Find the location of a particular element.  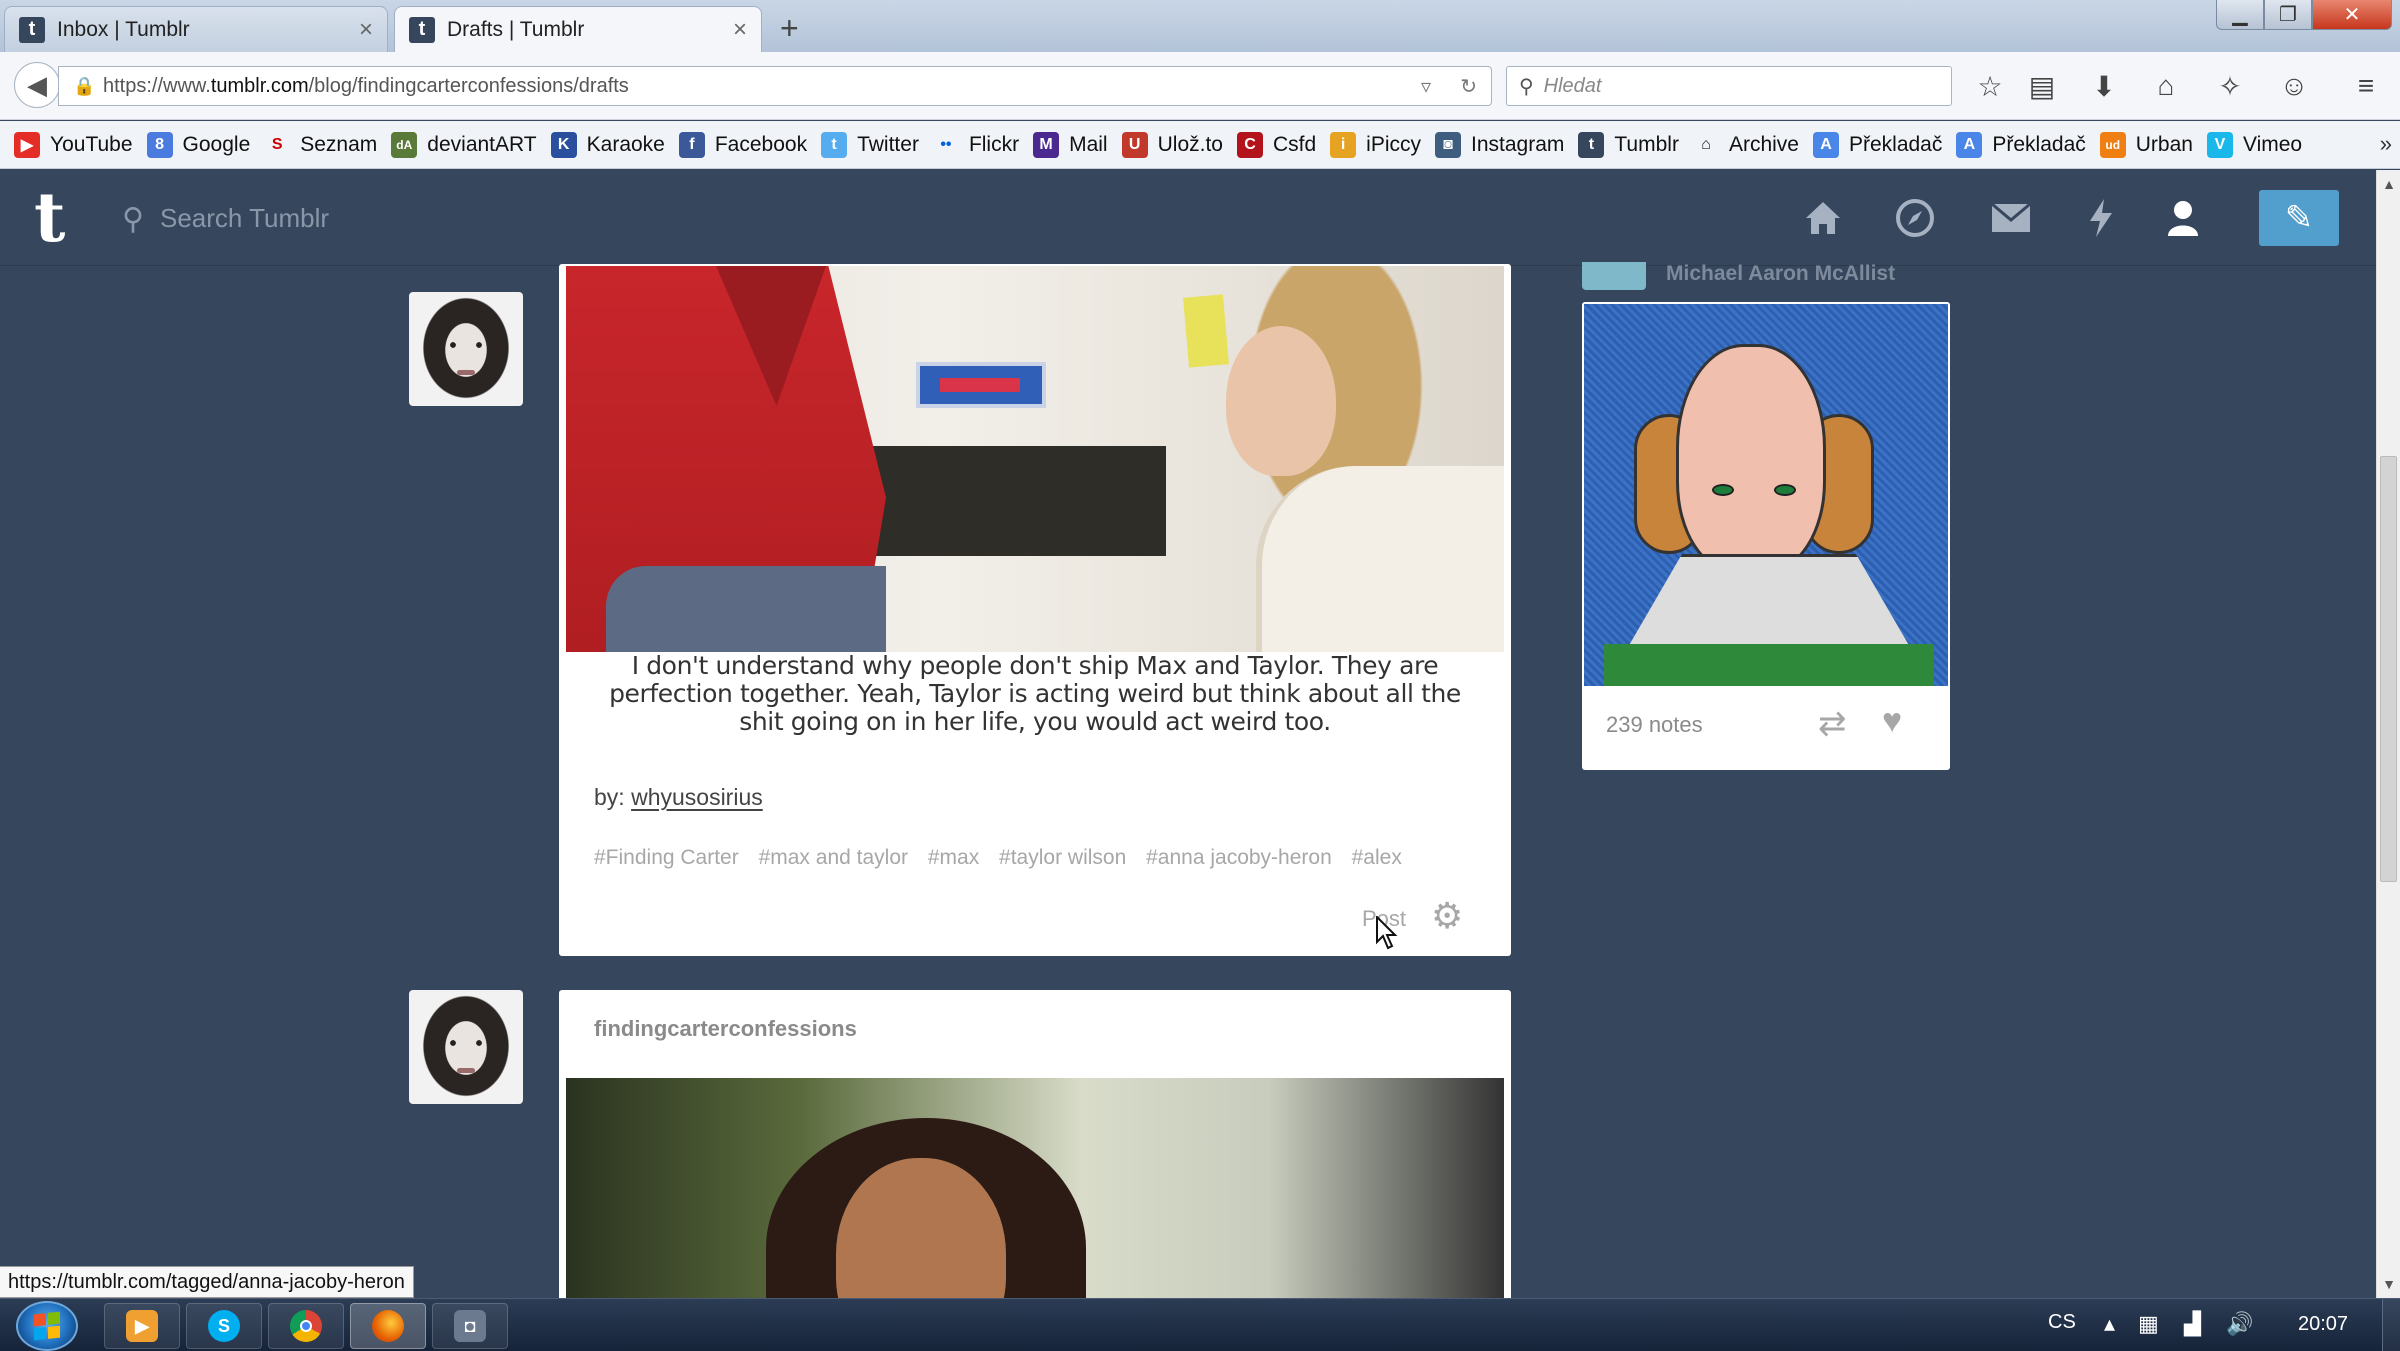

draft-post: findingcarterconfessions is located at coordinates (1035, 1150).